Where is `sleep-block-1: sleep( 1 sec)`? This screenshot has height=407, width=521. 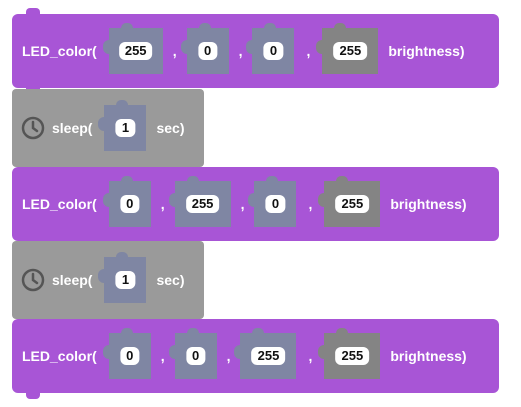
sleep-block-1: sleep( 1 sec) is located at coordinates (108, 131).